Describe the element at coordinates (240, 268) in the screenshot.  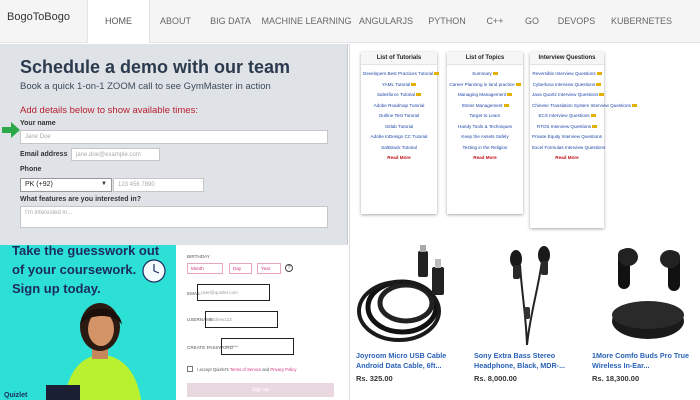
I see `day-select: Day` at that location.